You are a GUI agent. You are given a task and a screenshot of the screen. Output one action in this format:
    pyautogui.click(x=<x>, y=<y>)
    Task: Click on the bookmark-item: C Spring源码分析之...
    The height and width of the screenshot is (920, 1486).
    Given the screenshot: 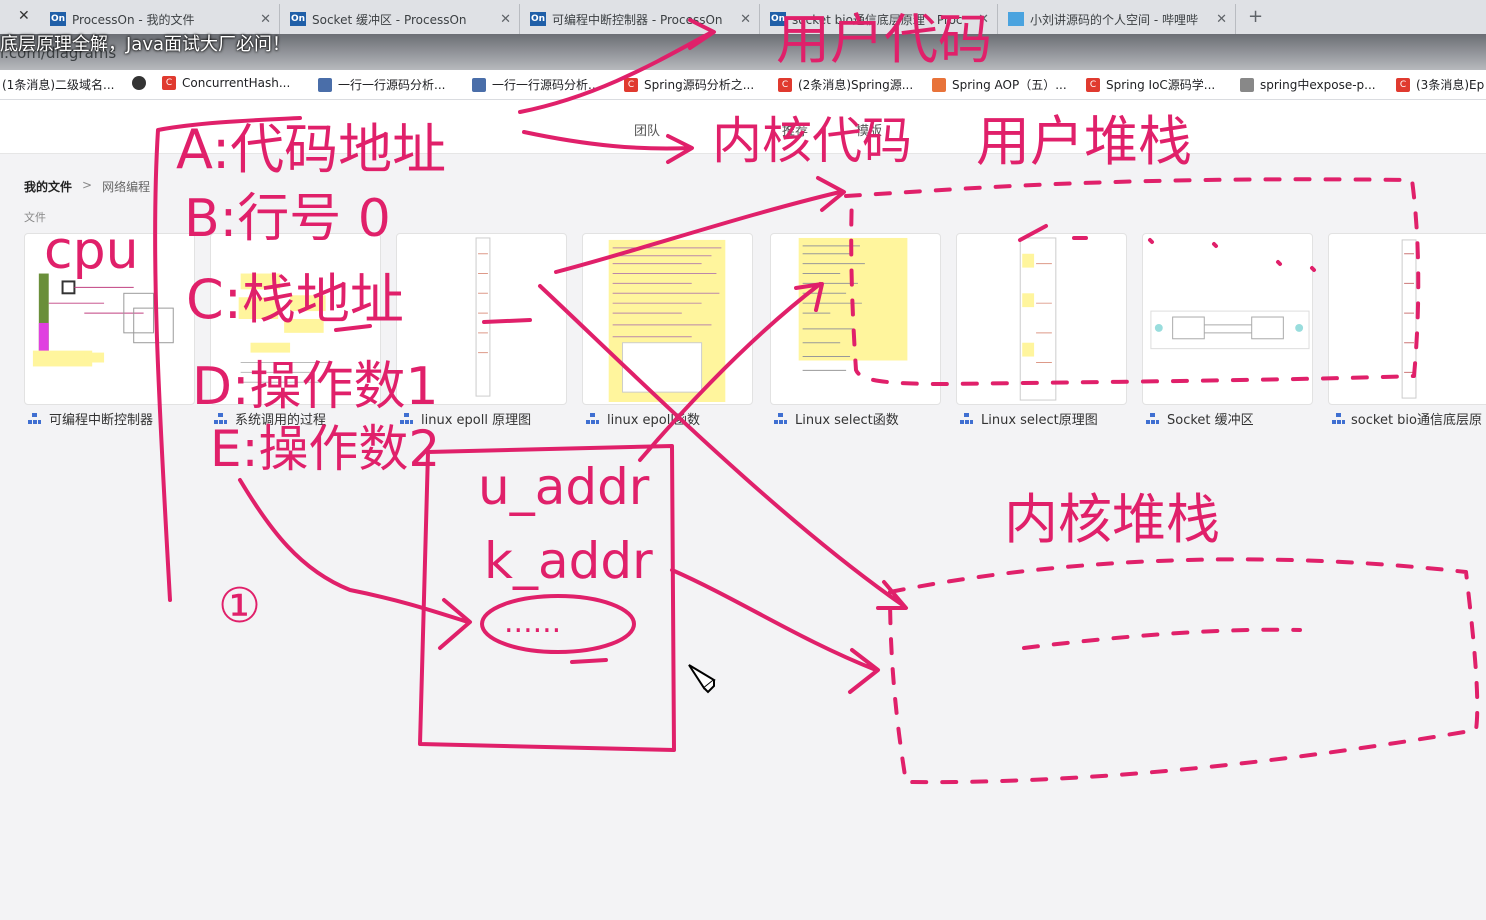 What is the action you would take?
    pyautogui.click(x=689, y=84)
    